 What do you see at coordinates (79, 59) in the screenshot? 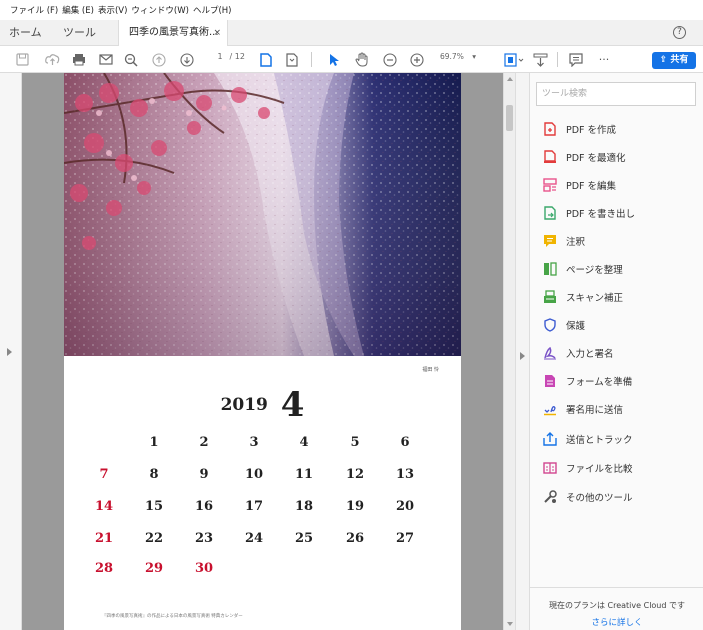
I see `print-icon` at bounding box center [79, 59].